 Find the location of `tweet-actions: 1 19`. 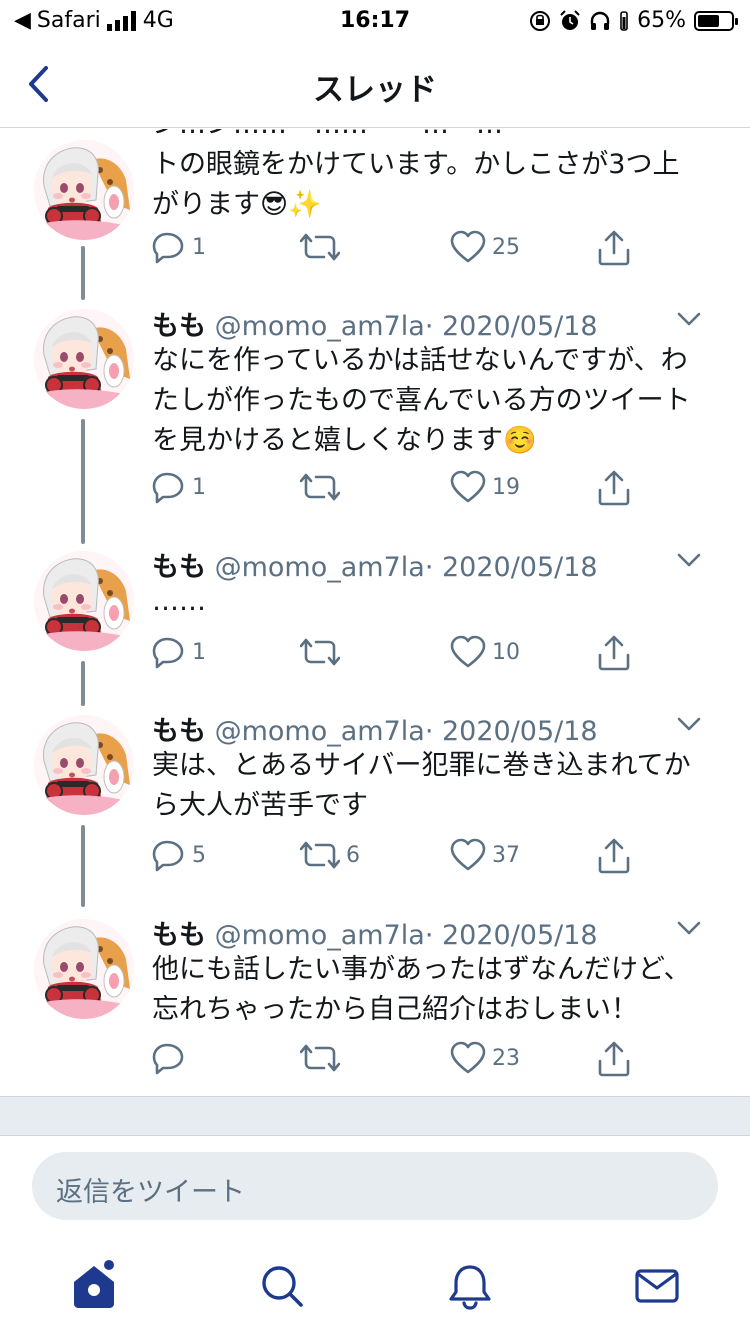

tweet-actions: 1 19 is located at coordinates (402, 490).